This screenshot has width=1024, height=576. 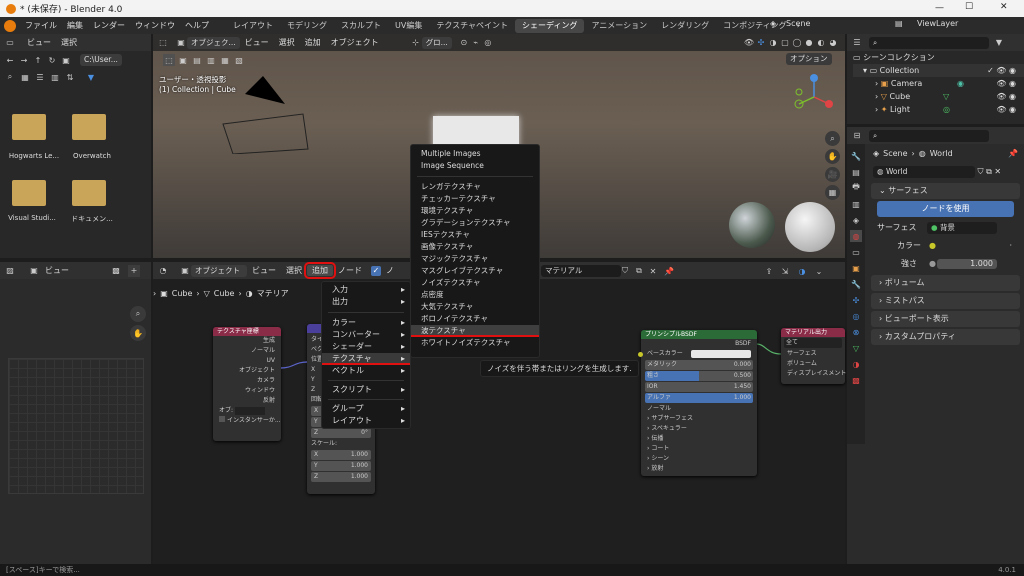 I want to click on parent-dir-icon: ↑, so click(x=38, y=60).